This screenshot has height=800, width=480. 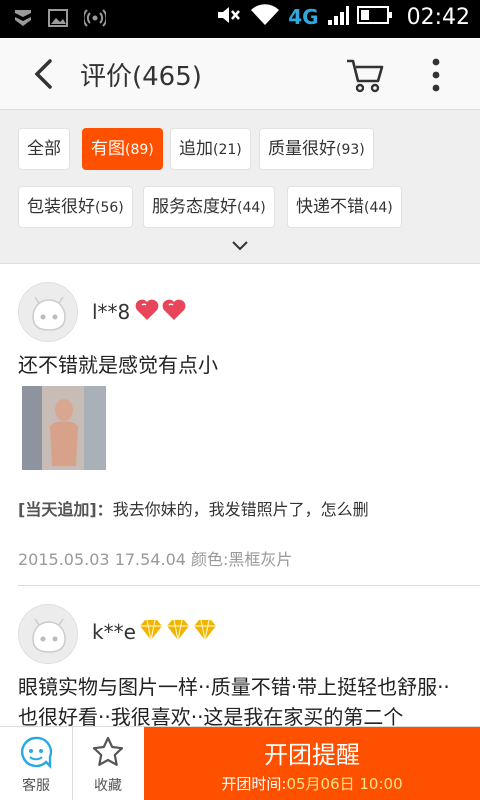 I want to click on shield-notification-icon, so click(x=23, y=20).